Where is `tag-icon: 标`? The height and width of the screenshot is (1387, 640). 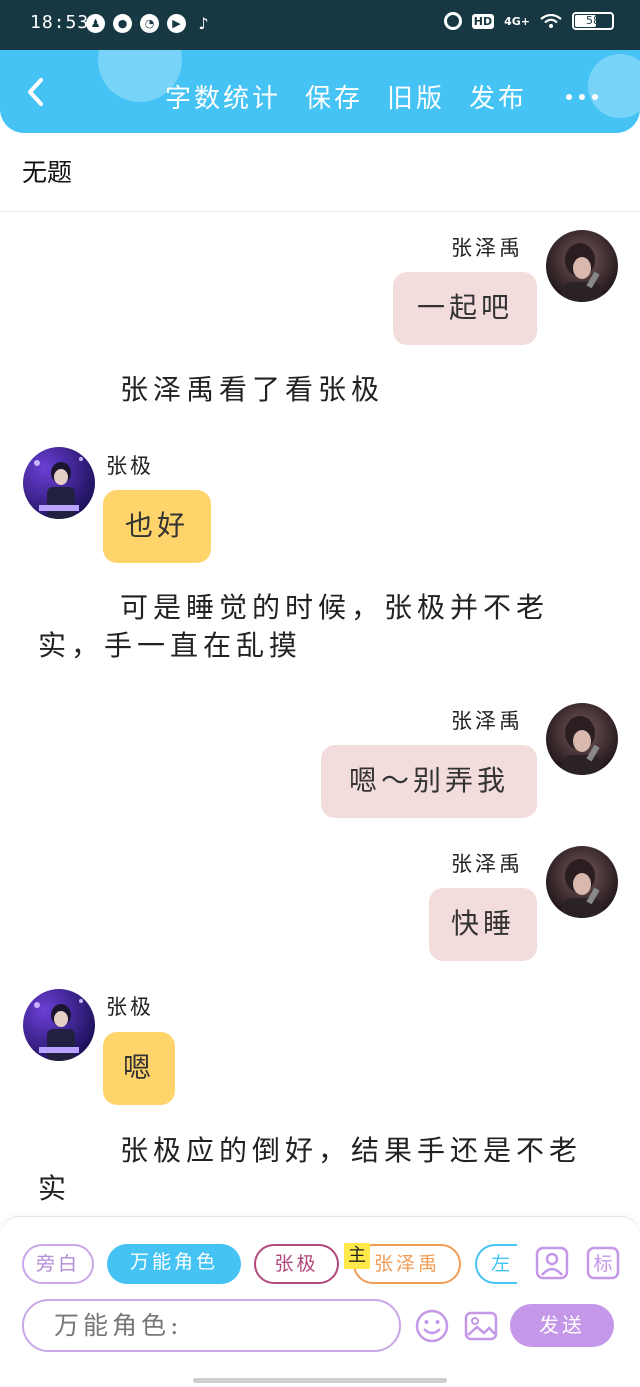 tag-icon: 标 is located at coordinates (603, 1263).